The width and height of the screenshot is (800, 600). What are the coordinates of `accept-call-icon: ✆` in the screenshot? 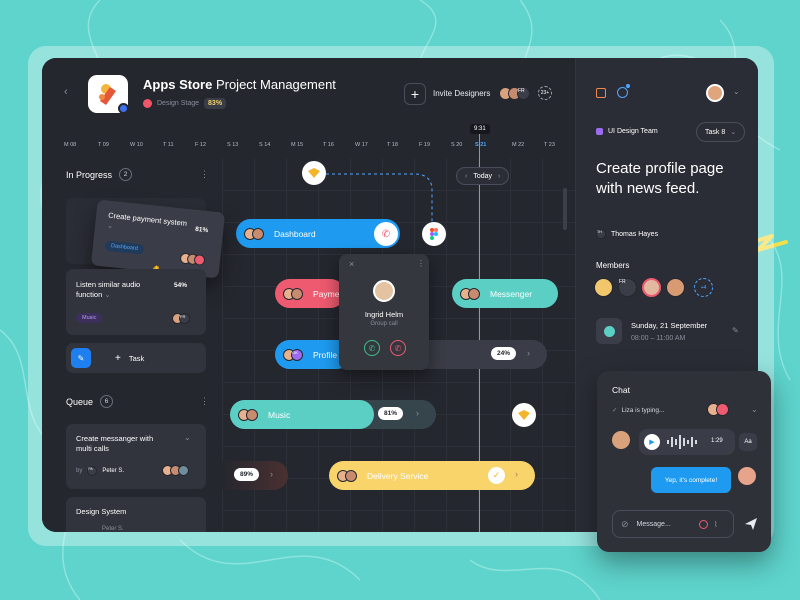 It's located at (372, 348).